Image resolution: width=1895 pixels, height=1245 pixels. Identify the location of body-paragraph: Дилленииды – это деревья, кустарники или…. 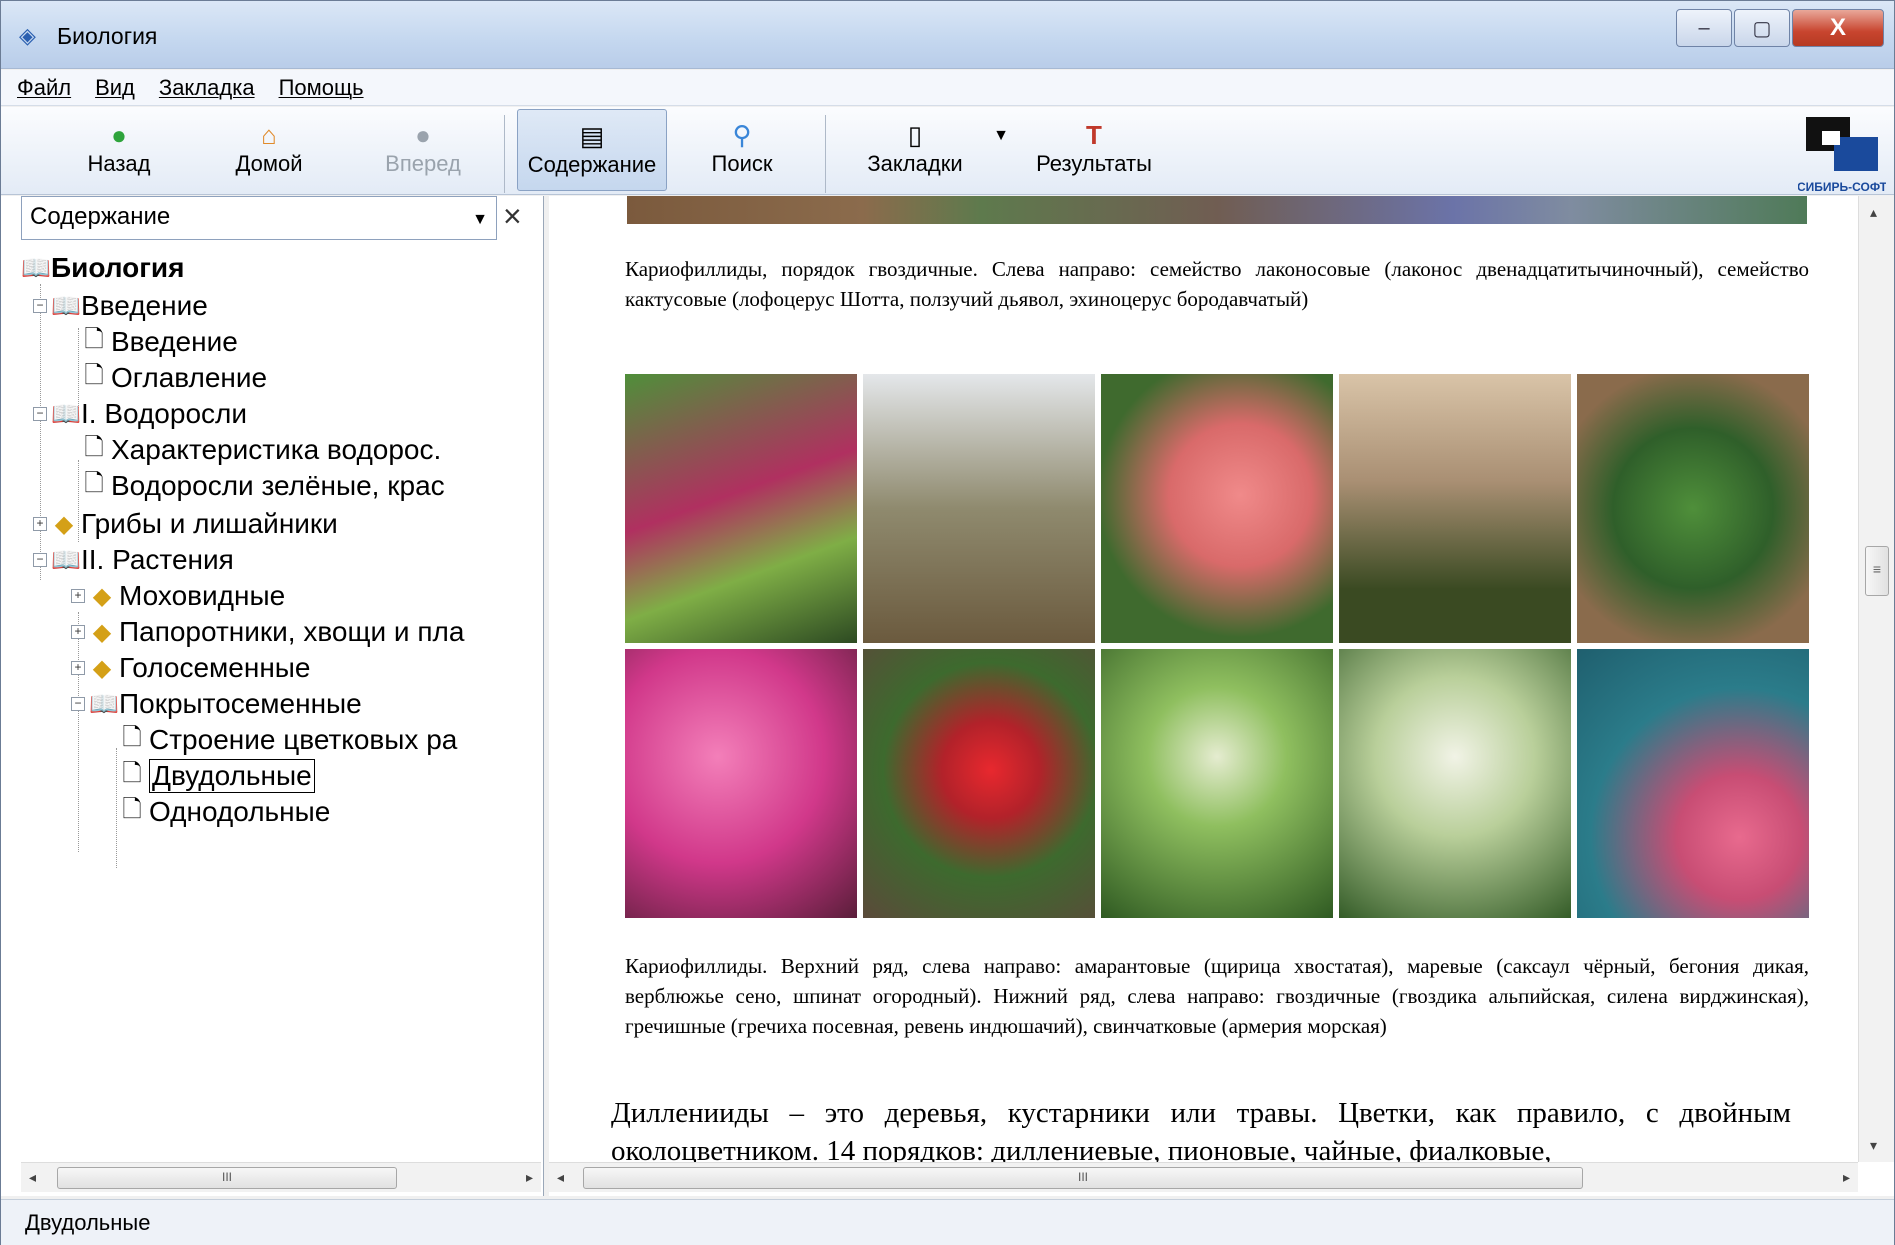
(1201, 1129).